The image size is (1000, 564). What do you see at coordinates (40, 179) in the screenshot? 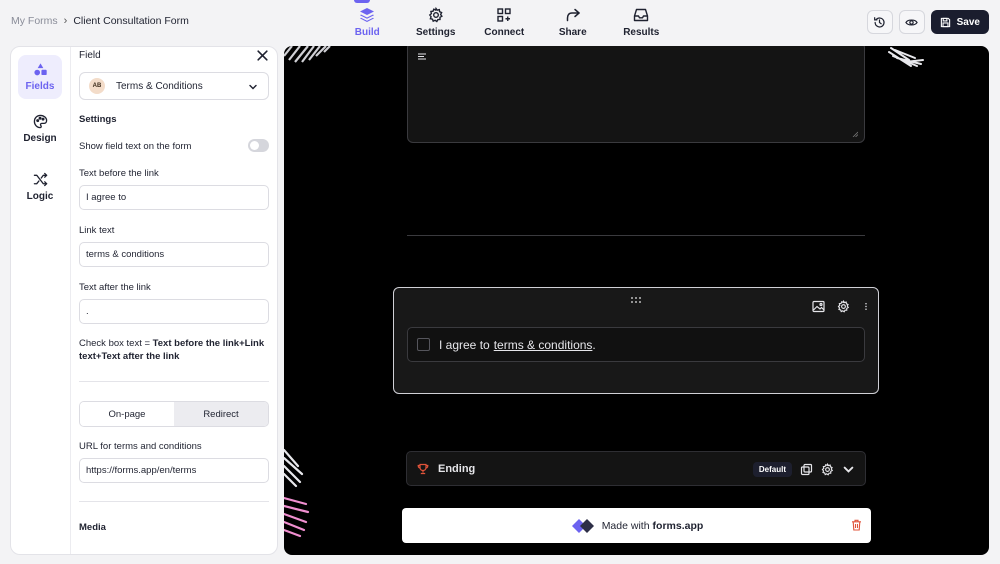
I see `shuffle-icon` at bounding box center [40, 179].